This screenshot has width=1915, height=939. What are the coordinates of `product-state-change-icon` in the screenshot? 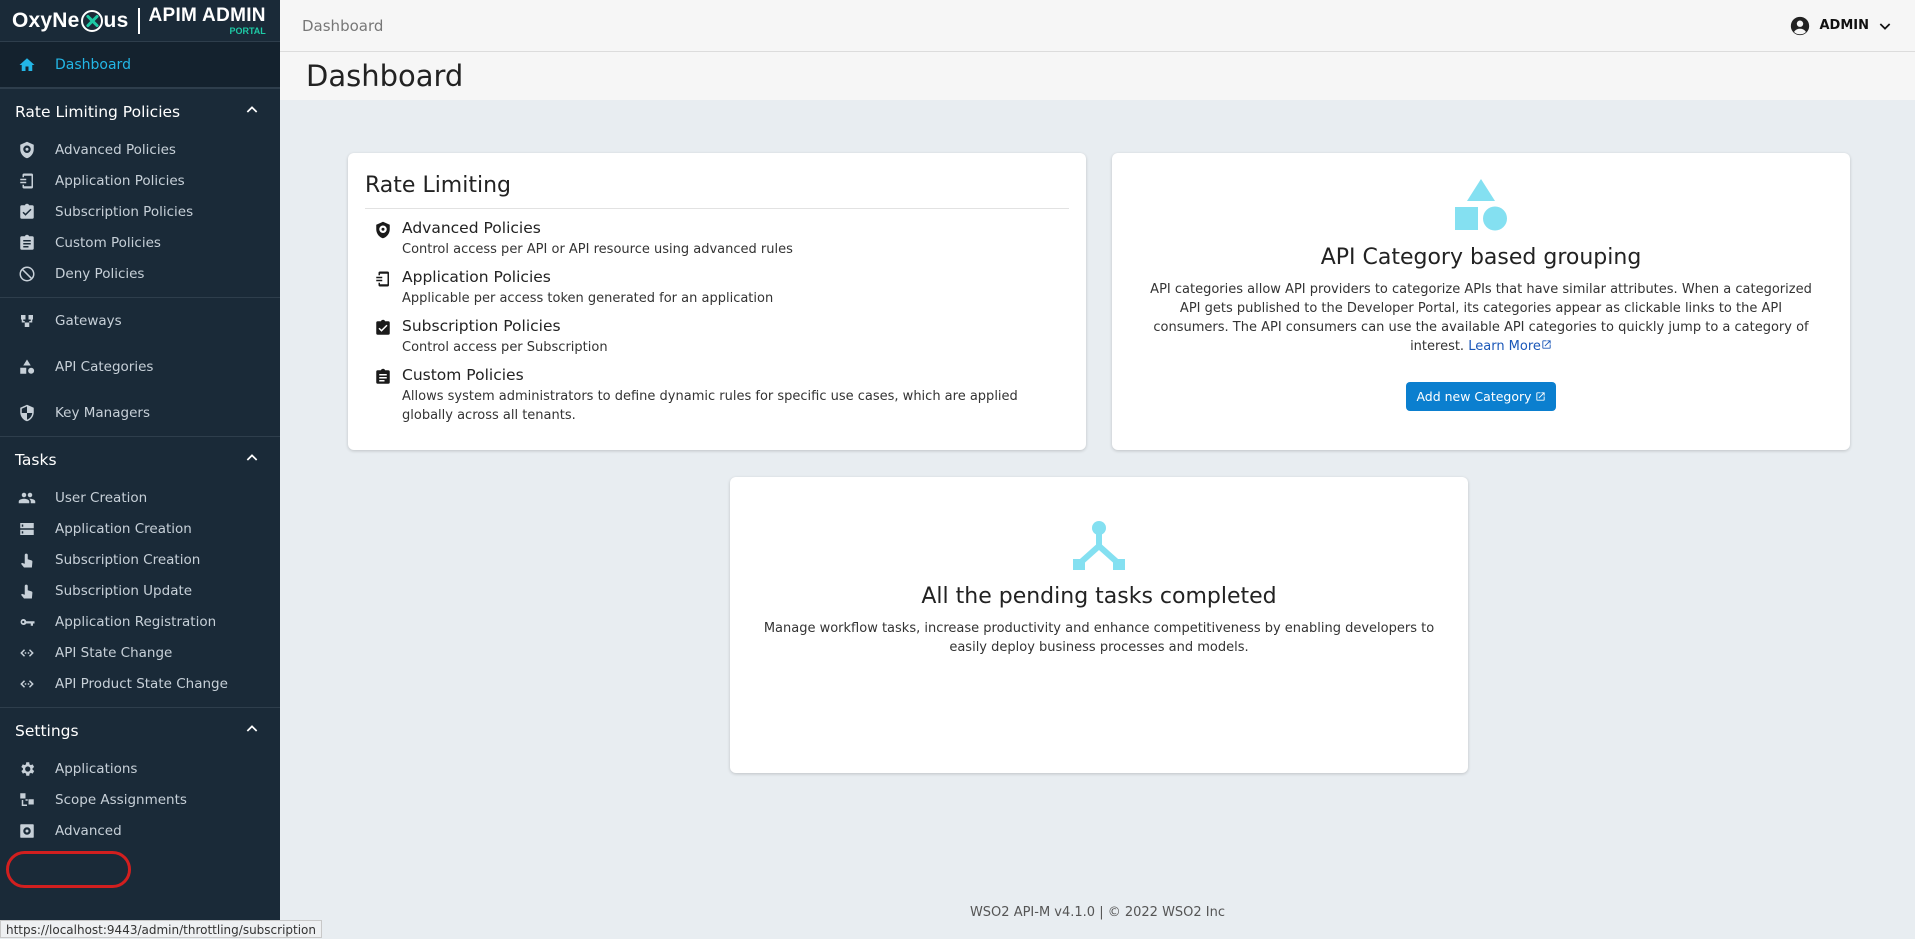 It's located at (27, 684).